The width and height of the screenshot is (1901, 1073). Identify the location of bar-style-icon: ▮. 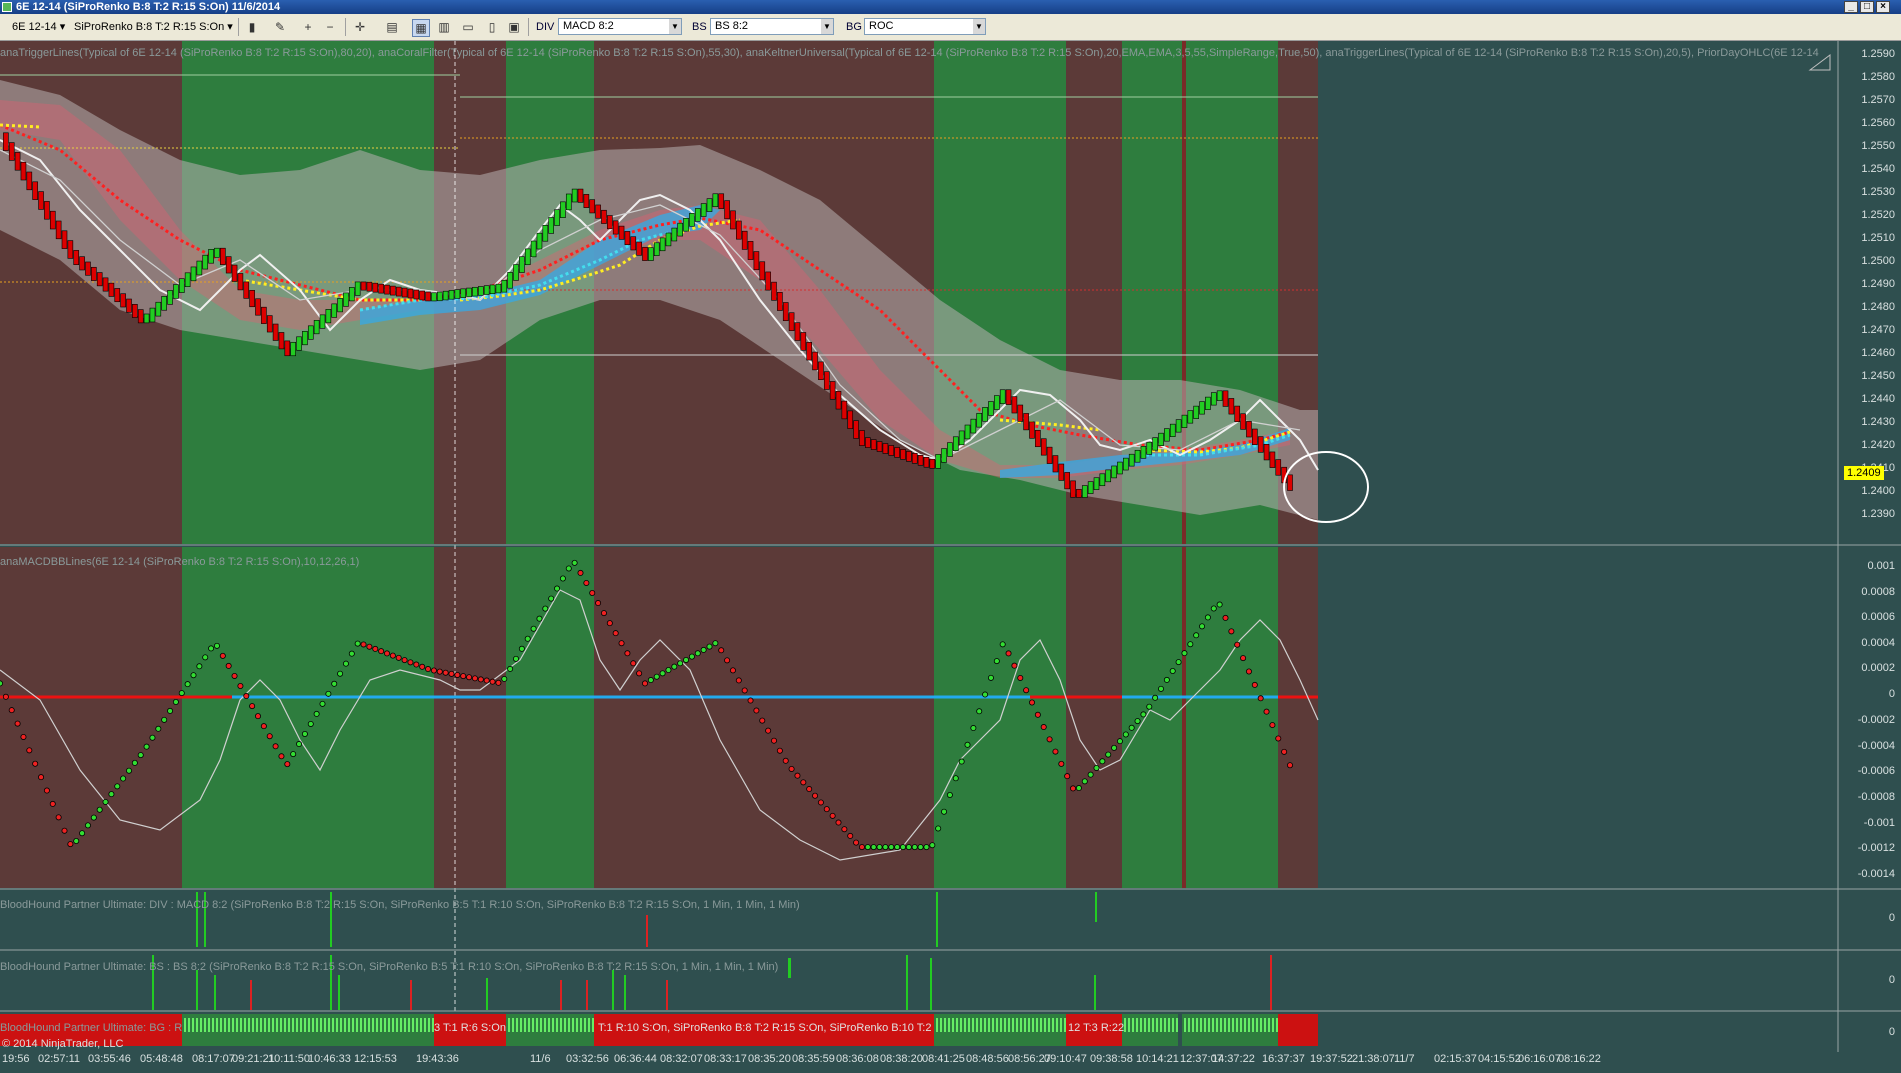
(252, 27).